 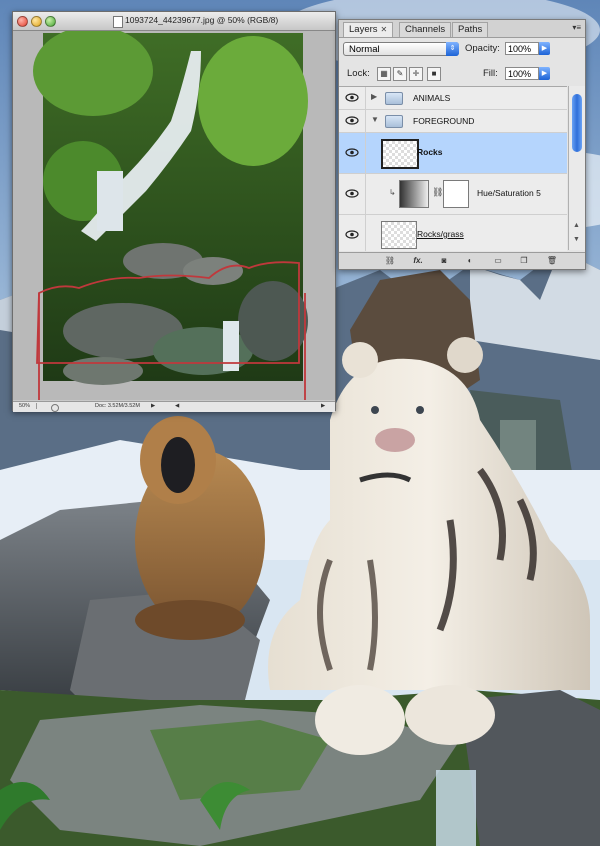 I want to click on layer-name: ANIMALS, so click(x=432, y=98).